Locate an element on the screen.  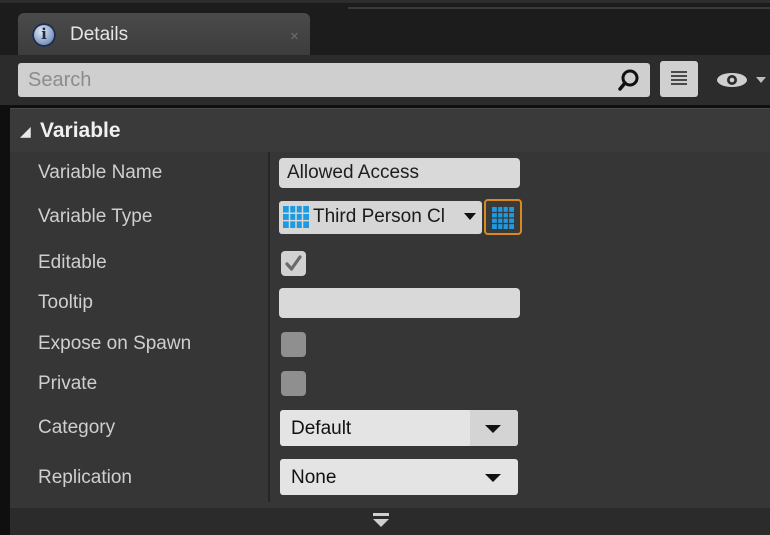
editable-label: Editable is located at coordinates (72, 262).